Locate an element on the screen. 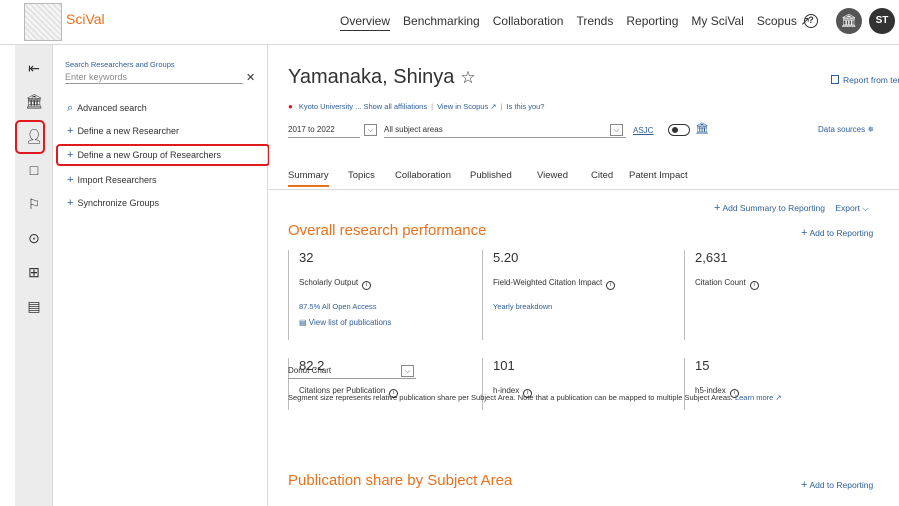 This screenshot has height=506, width=899. metric-h-index: 101 h-index i is located at coordinates (577, 384).